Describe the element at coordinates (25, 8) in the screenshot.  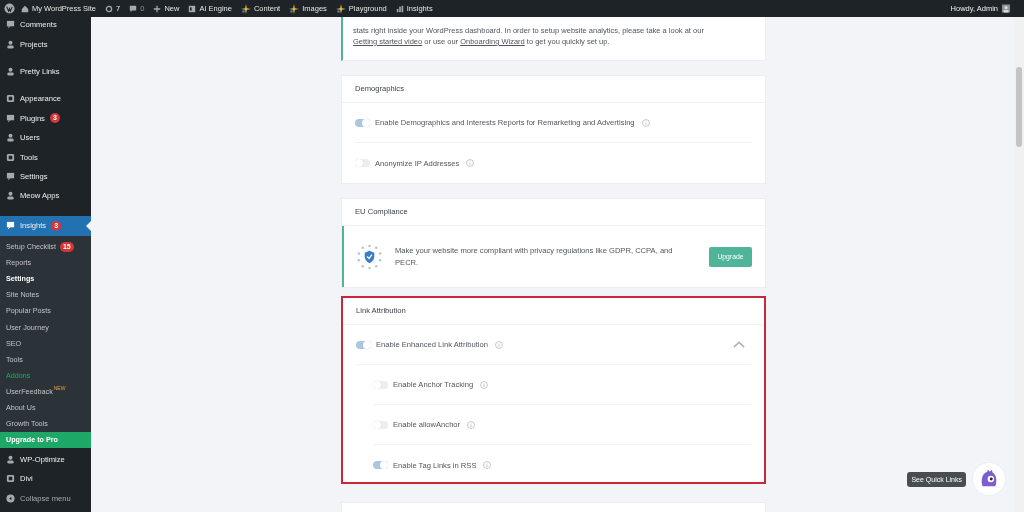
I see `home-icon` at that location.